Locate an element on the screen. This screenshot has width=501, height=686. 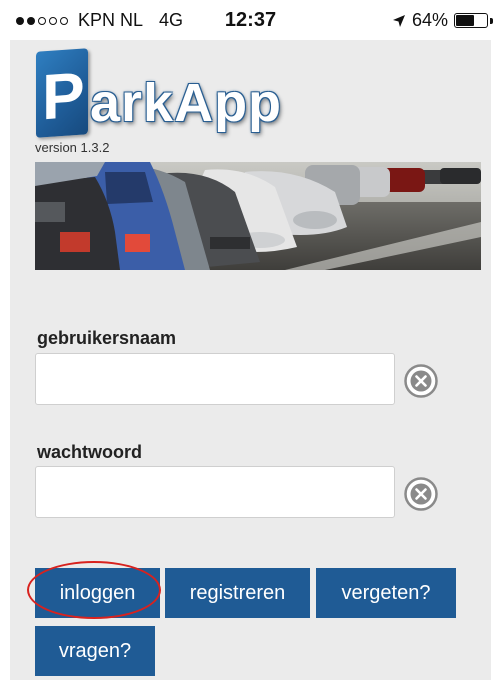
register-button: registreren is located at coordinates (237, 593).